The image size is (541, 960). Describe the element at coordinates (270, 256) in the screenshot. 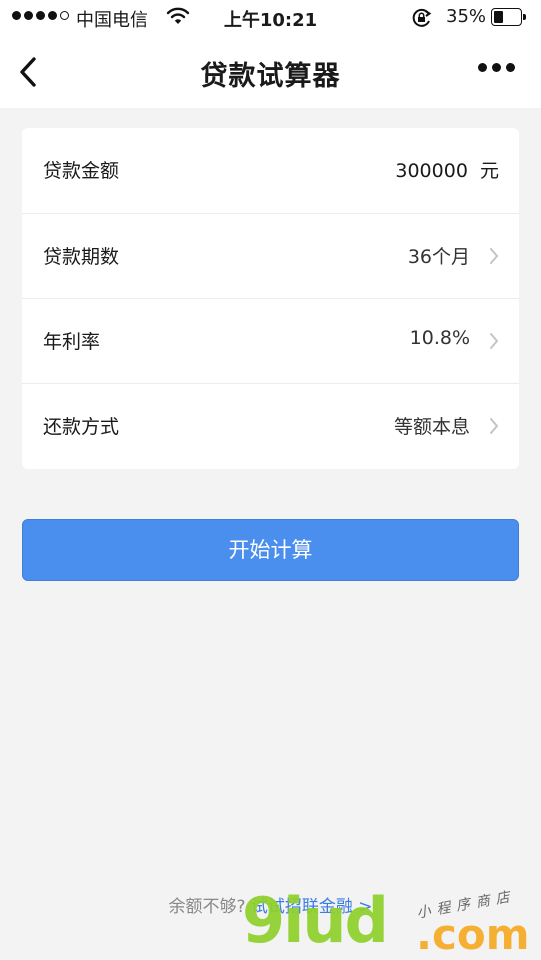

I see `loan-term-row: 贷款期数 36个月` at that location.